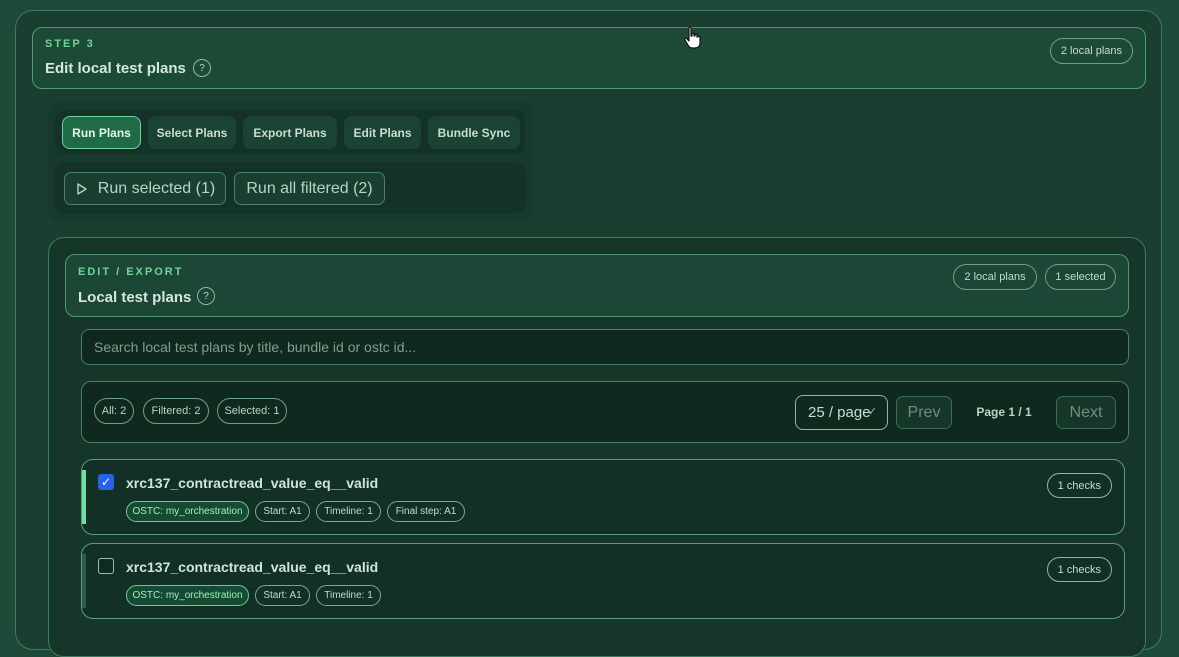 The width and height of the screenshot is (1179, 657). What do you see at coordinates (192, 132) in the screenshot?
I see `tab-select-plans: Select Plans` at bounding box center [192, 132].